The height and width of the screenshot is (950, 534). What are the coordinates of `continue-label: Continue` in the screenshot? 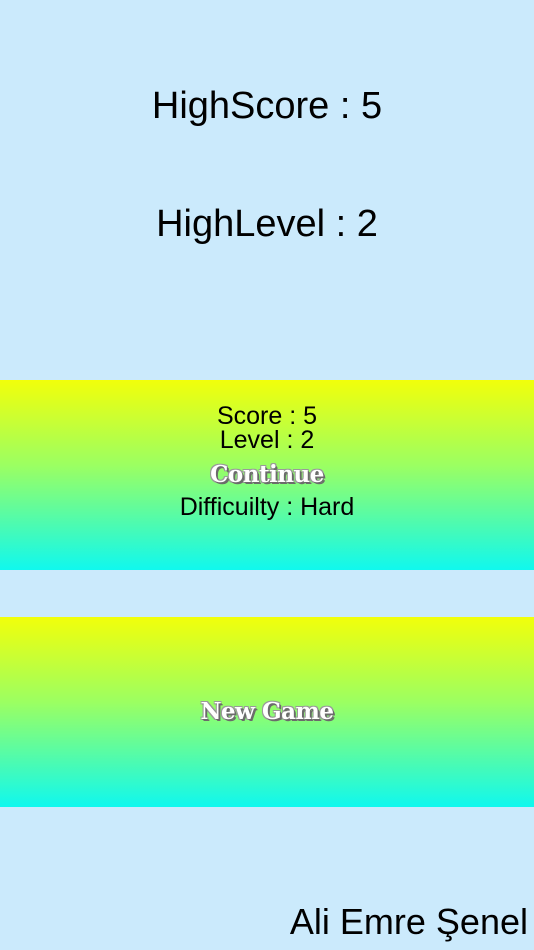 It's located at (267, 474).